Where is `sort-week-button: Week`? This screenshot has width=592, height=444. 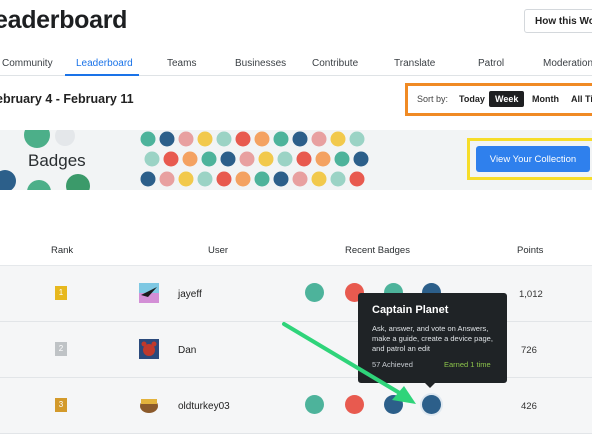
sort-week-button: Week is located at coordinates (507, 99).